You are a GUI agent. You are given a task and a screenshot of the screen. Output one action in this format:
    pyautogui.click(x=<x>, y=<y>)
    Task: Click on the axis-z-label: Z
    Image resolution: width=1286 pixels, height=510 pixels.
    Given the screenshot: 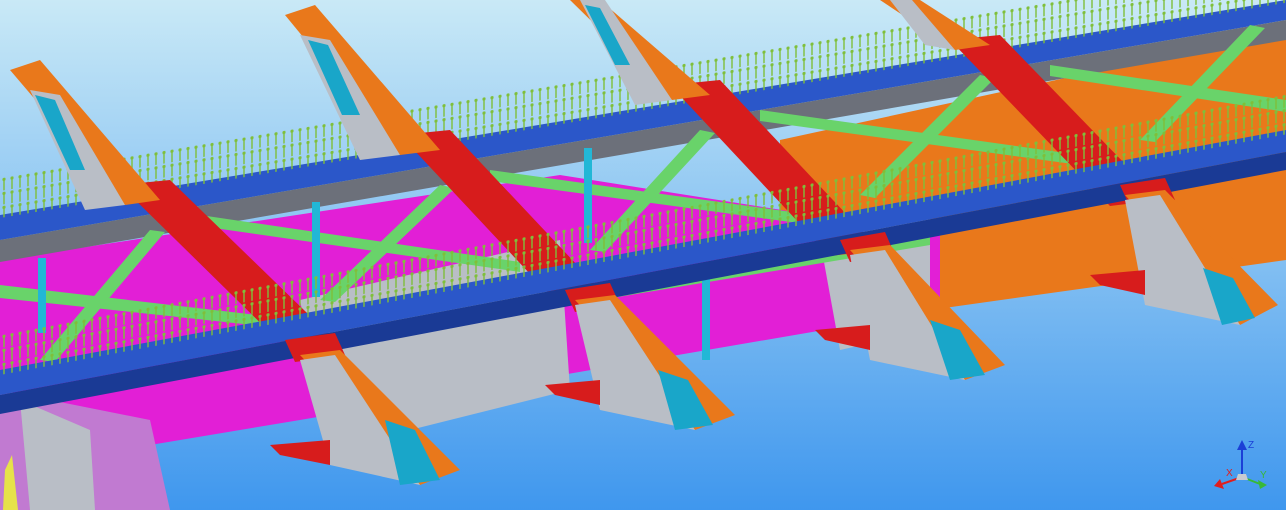 What is the action you would take?
    pyautogui.click(x=1251, y=445)
    